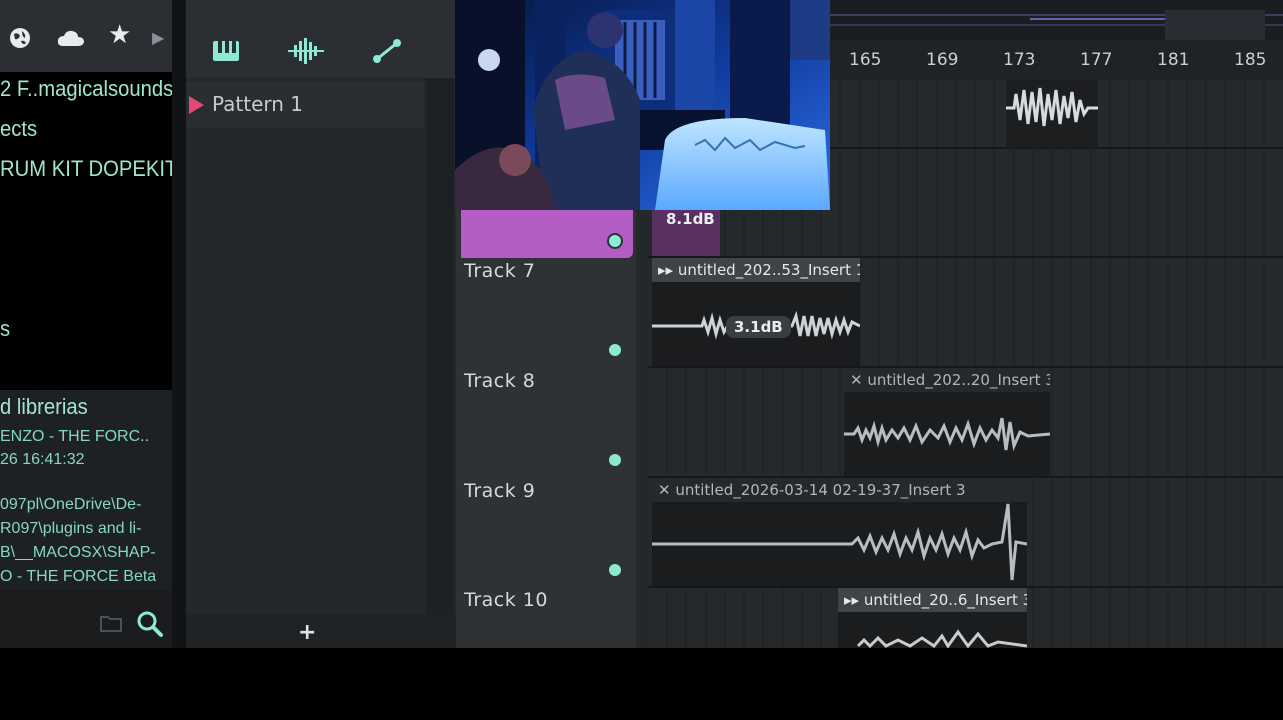  What do you see at coordinates (111, 625) in the screenshot?
I see `folder-icon` at bounding box center [111, 625].